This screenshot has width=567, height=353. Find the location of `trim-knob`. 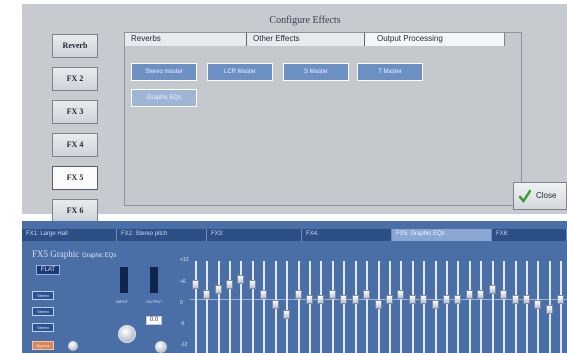

trim-knob is located at coordinates (73, 346).